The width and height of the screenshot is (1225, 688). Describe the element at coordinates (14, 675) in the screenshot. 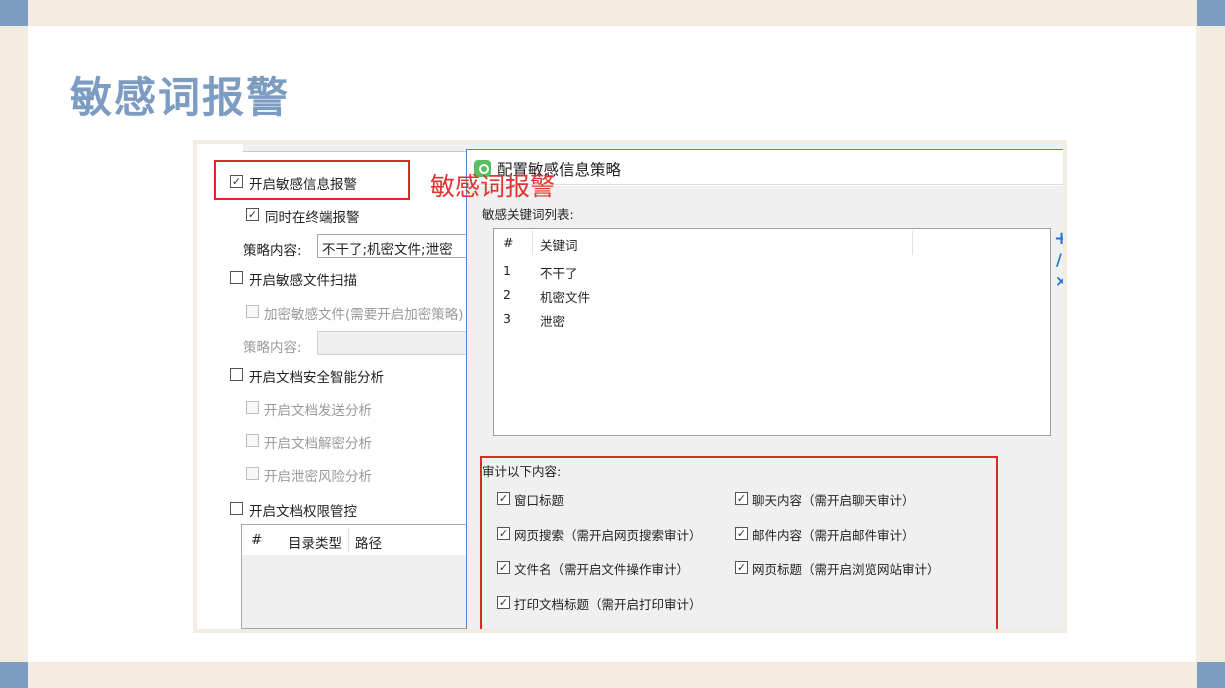

I see `corner-decoration-bl` at that location.